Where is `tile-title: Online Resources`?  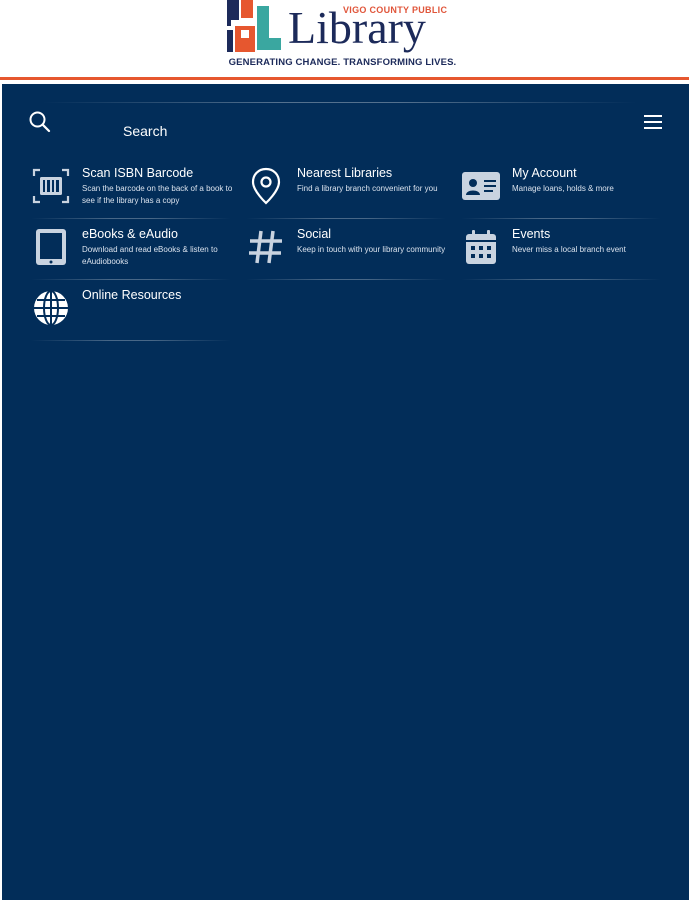
tile-title: Online Resources is located at coordinates (132, 295).